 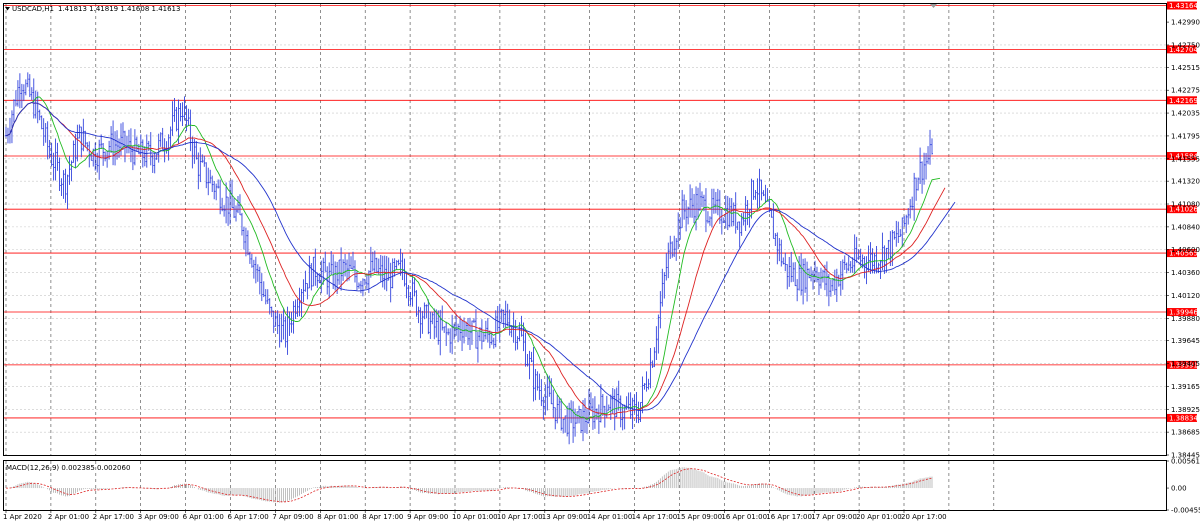 I want to click on time-tick-label: 20 Apr 17:00, so click(x=924, y=517).